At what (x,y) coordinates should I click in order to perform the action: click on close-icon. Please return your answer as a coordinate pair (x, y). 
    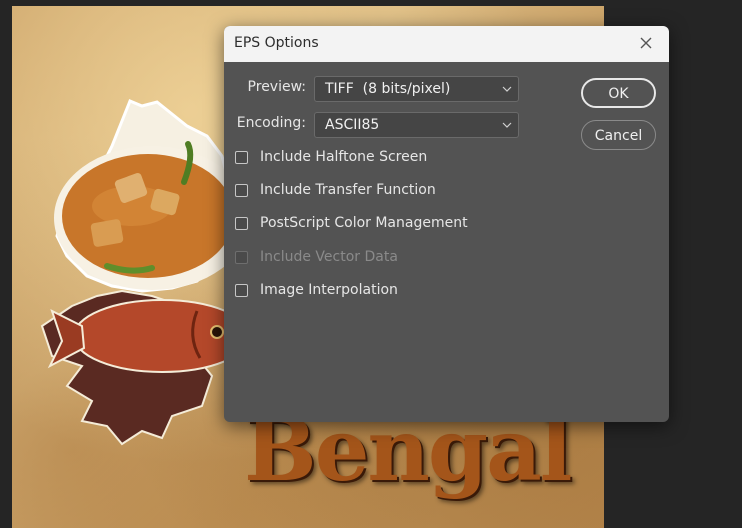
    Looking at the image, I should click on (646, 43).